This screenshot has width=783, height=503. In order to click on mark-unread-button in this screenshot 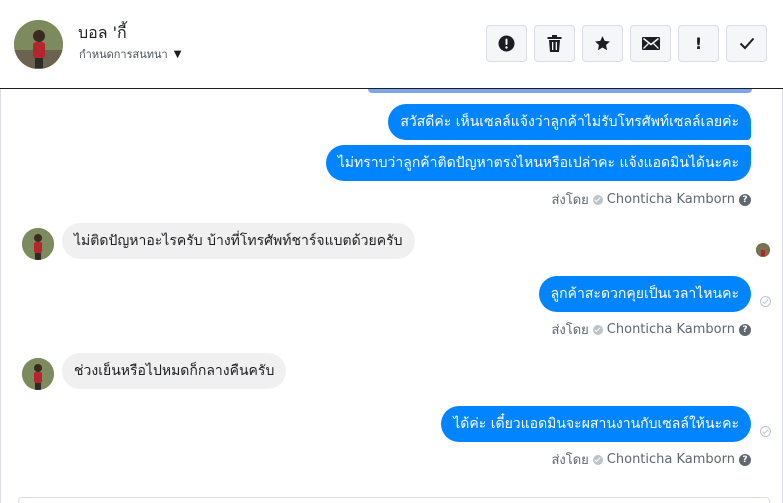, I will do `click(650, 43)`.